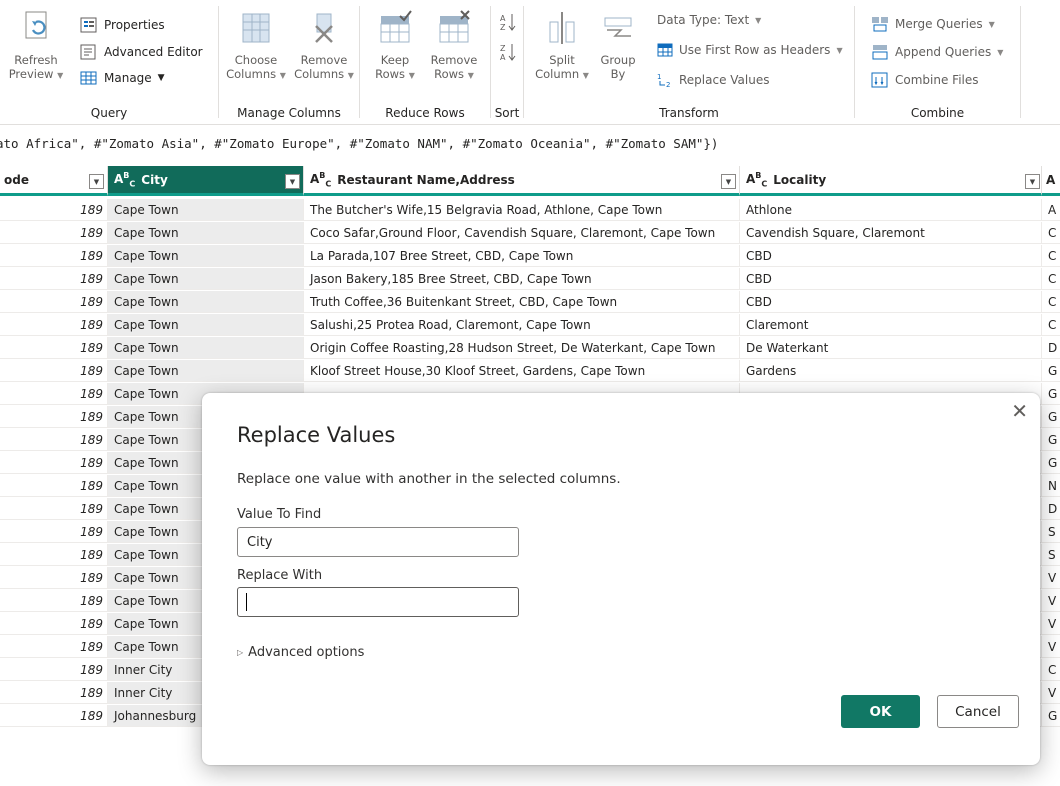 This screenshot has width=1060, height=786. What do you see at coordinates (891, 325) in the screenshot?
I see `cell-locality: Claremont` at bounding box center [891, 325].